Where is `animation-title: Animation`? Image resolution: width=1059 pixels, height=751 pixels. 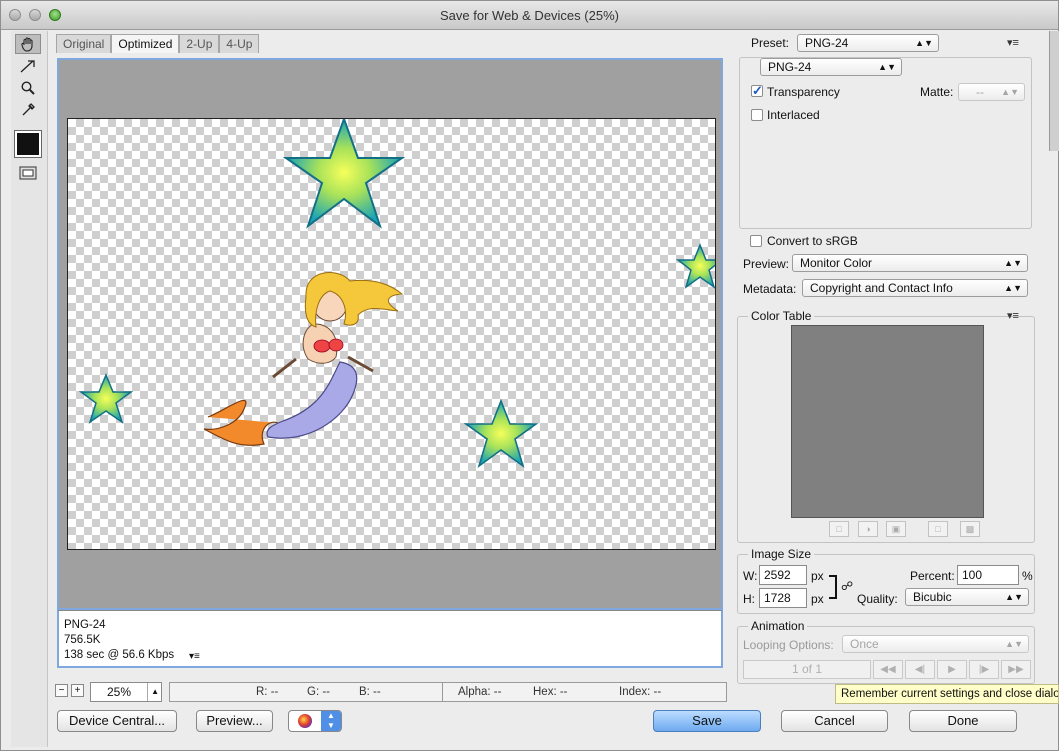 animation-title: Animation is located at coordinates (778, 626).